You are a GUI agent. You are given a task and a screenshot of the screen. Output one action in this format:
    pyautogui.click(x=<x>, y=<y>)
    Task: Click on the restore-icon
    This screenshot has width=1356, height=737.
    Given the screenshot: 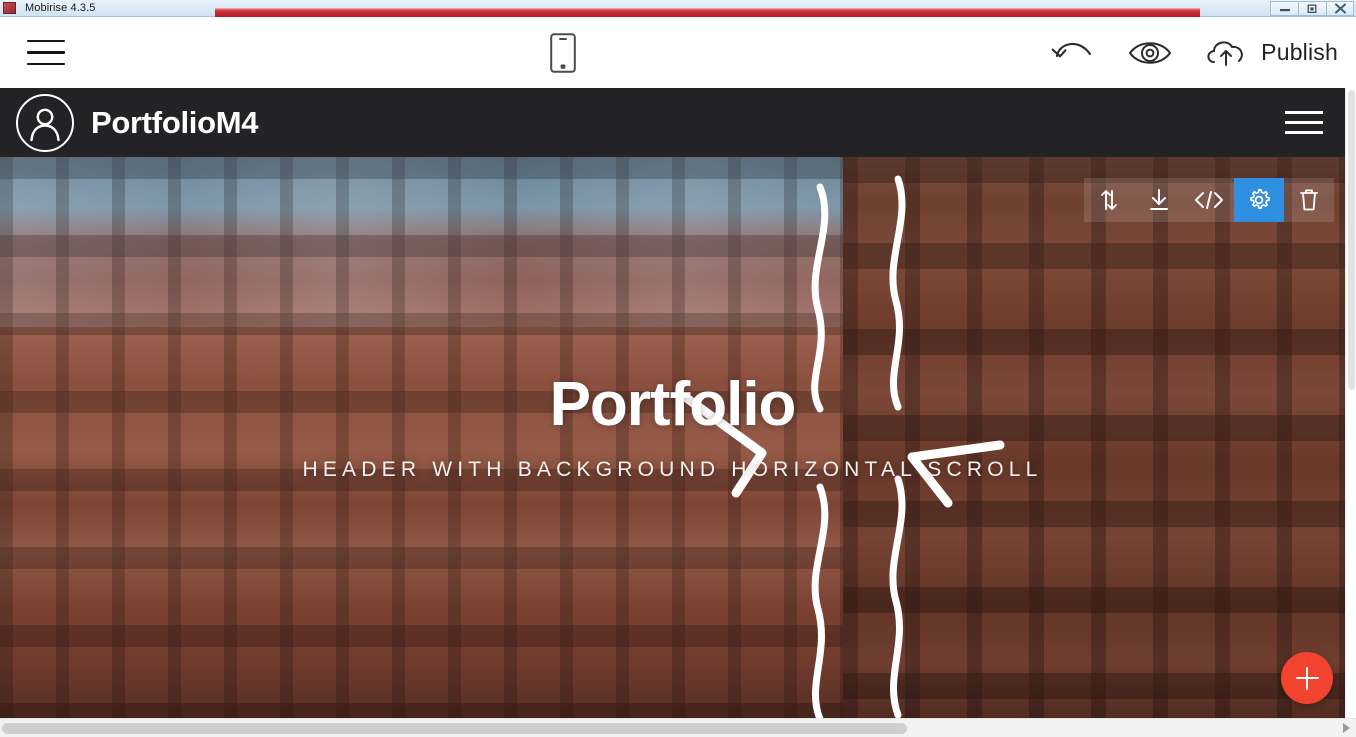 What is the action you would take?
    pyautogui.click(x=1312, y=8)
    